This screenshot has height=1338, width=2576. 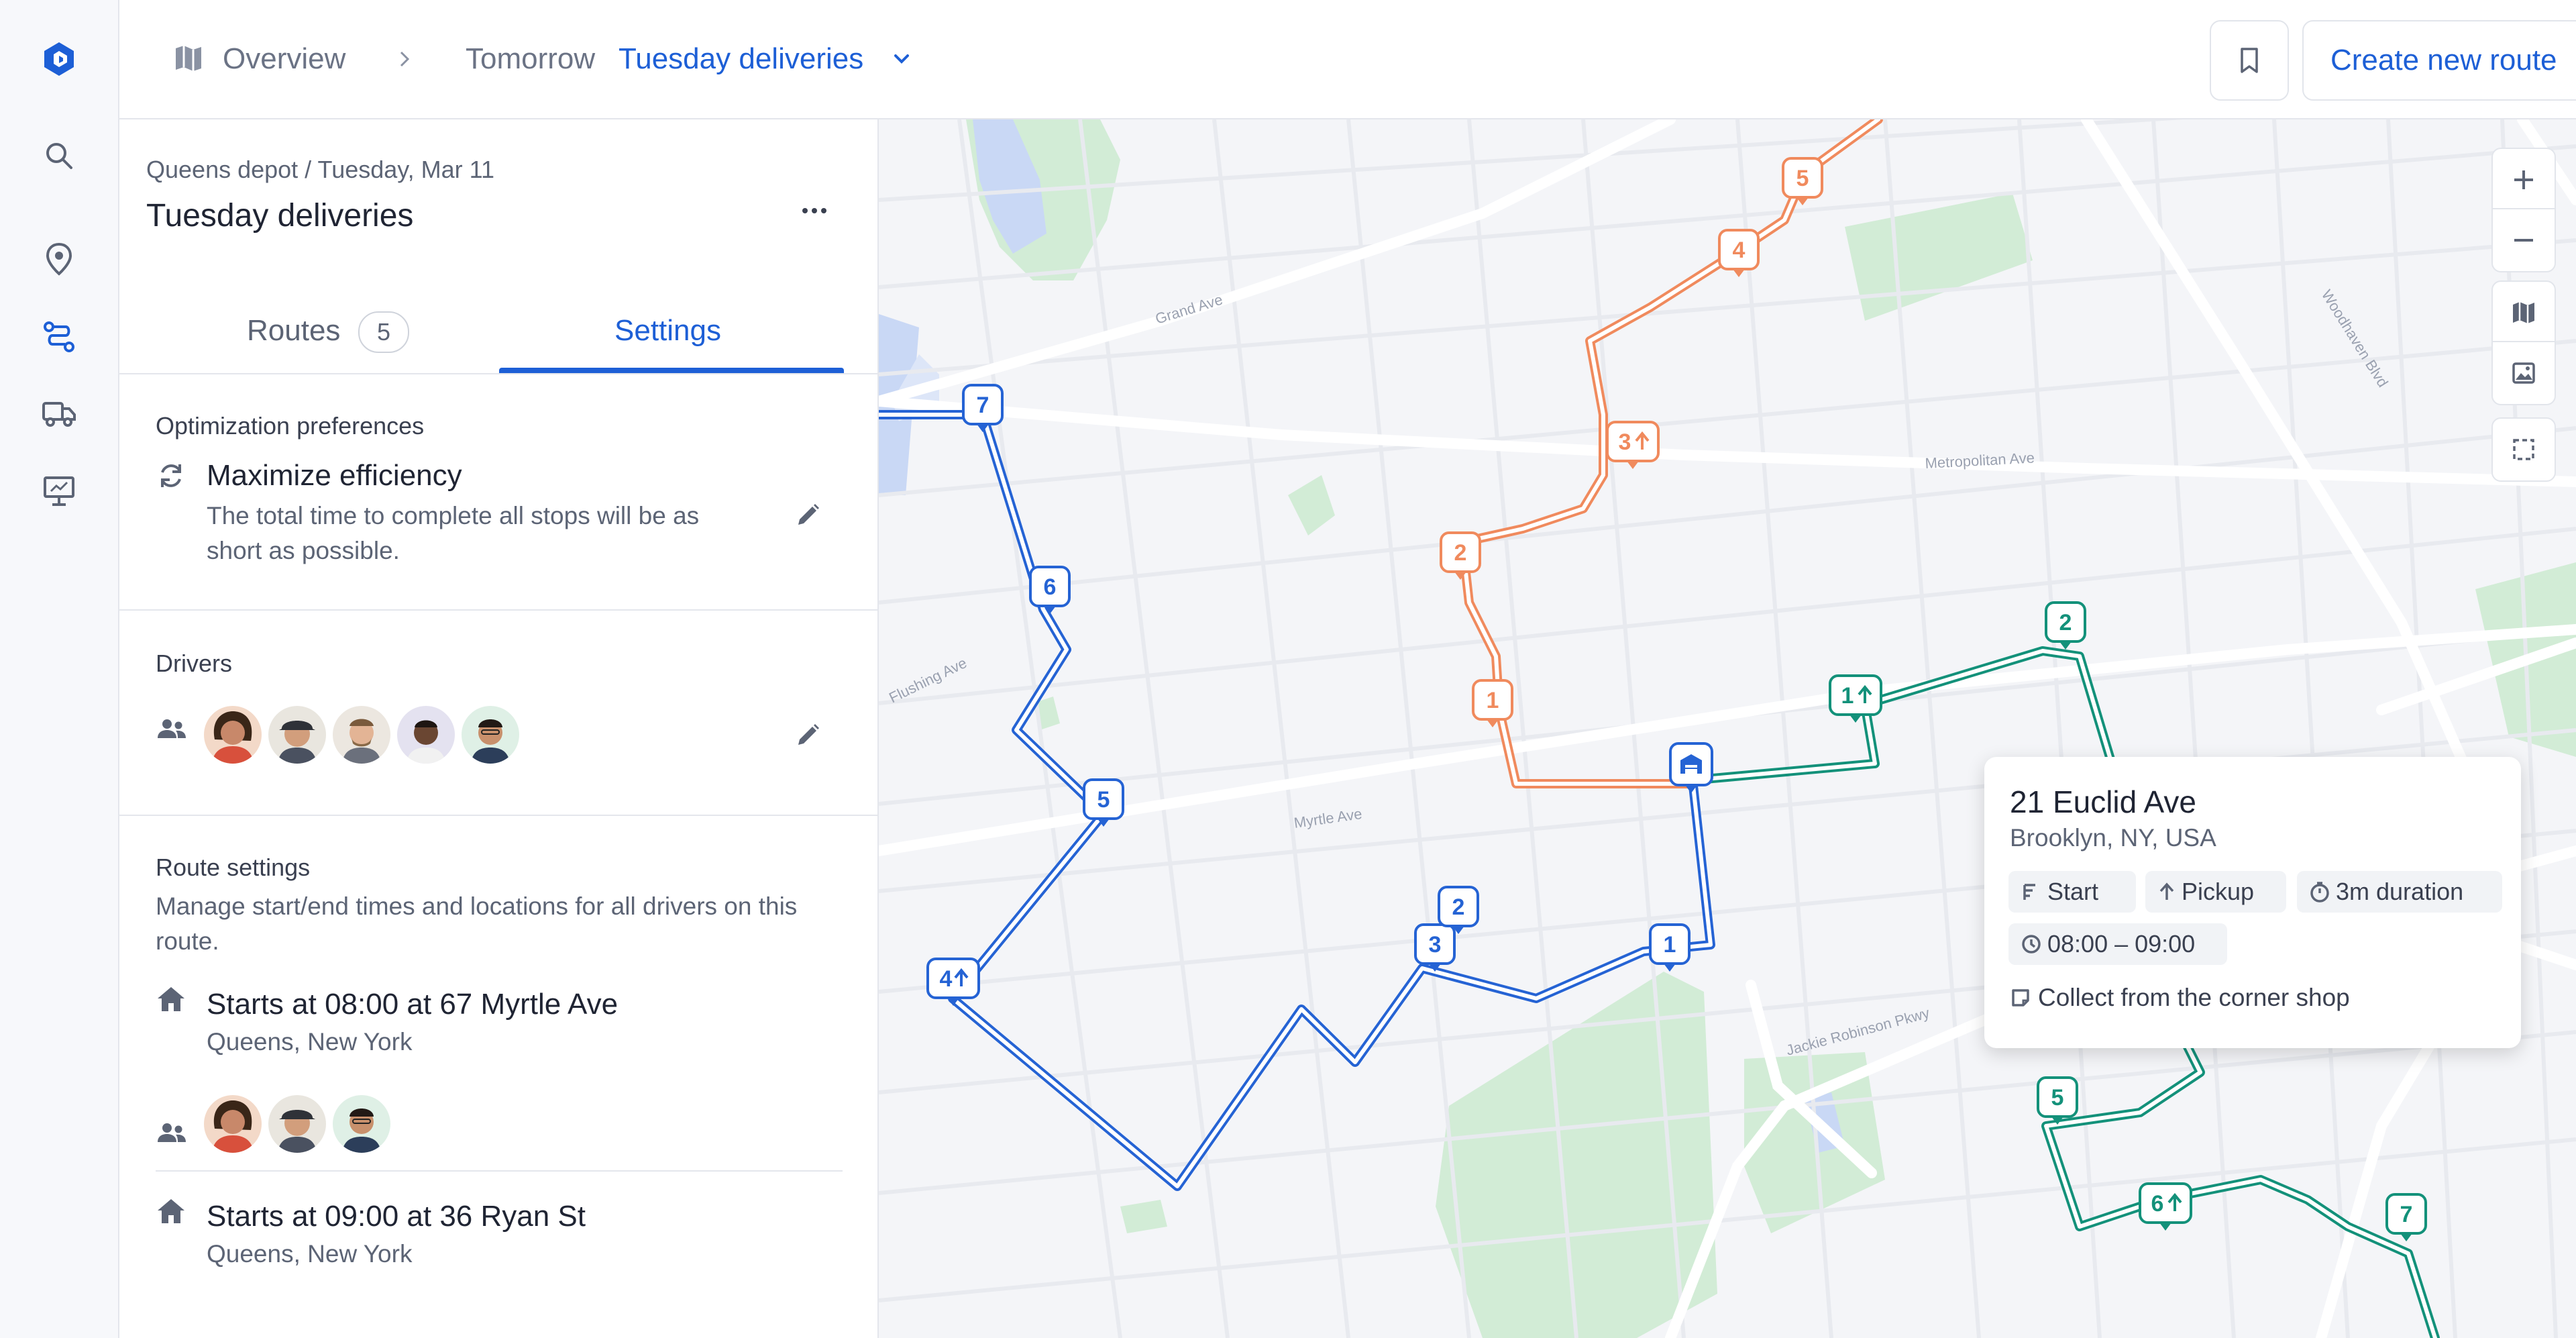 I want to click on map-view-button, so click(x=2523, y=312).